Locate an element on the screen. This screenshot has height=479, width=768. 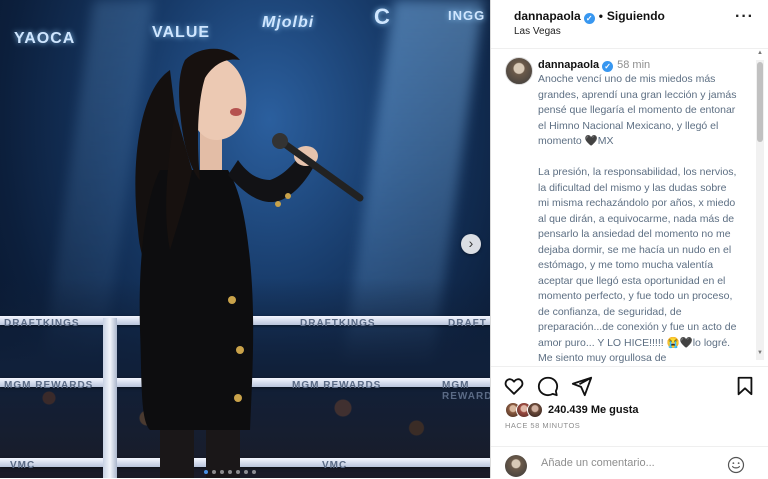
post-header: dannapaola ✓ • Siguiendo Las Vegas ··· is located at coordinates (629, 24).